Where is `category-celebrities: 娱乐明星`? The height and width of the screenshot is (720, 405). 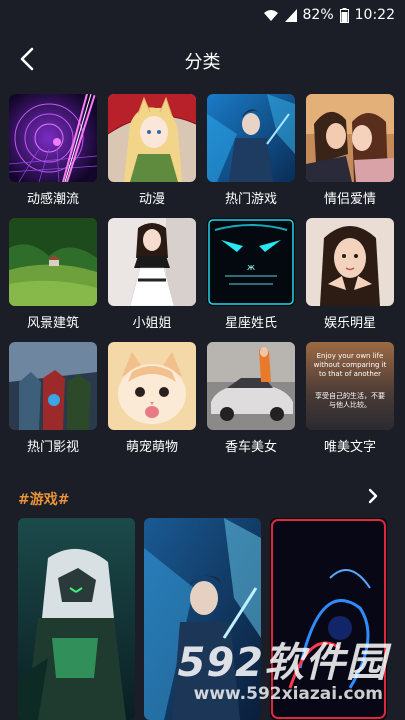 category-celebrities: 娱乐明星 is located at coordinates (350, 274).